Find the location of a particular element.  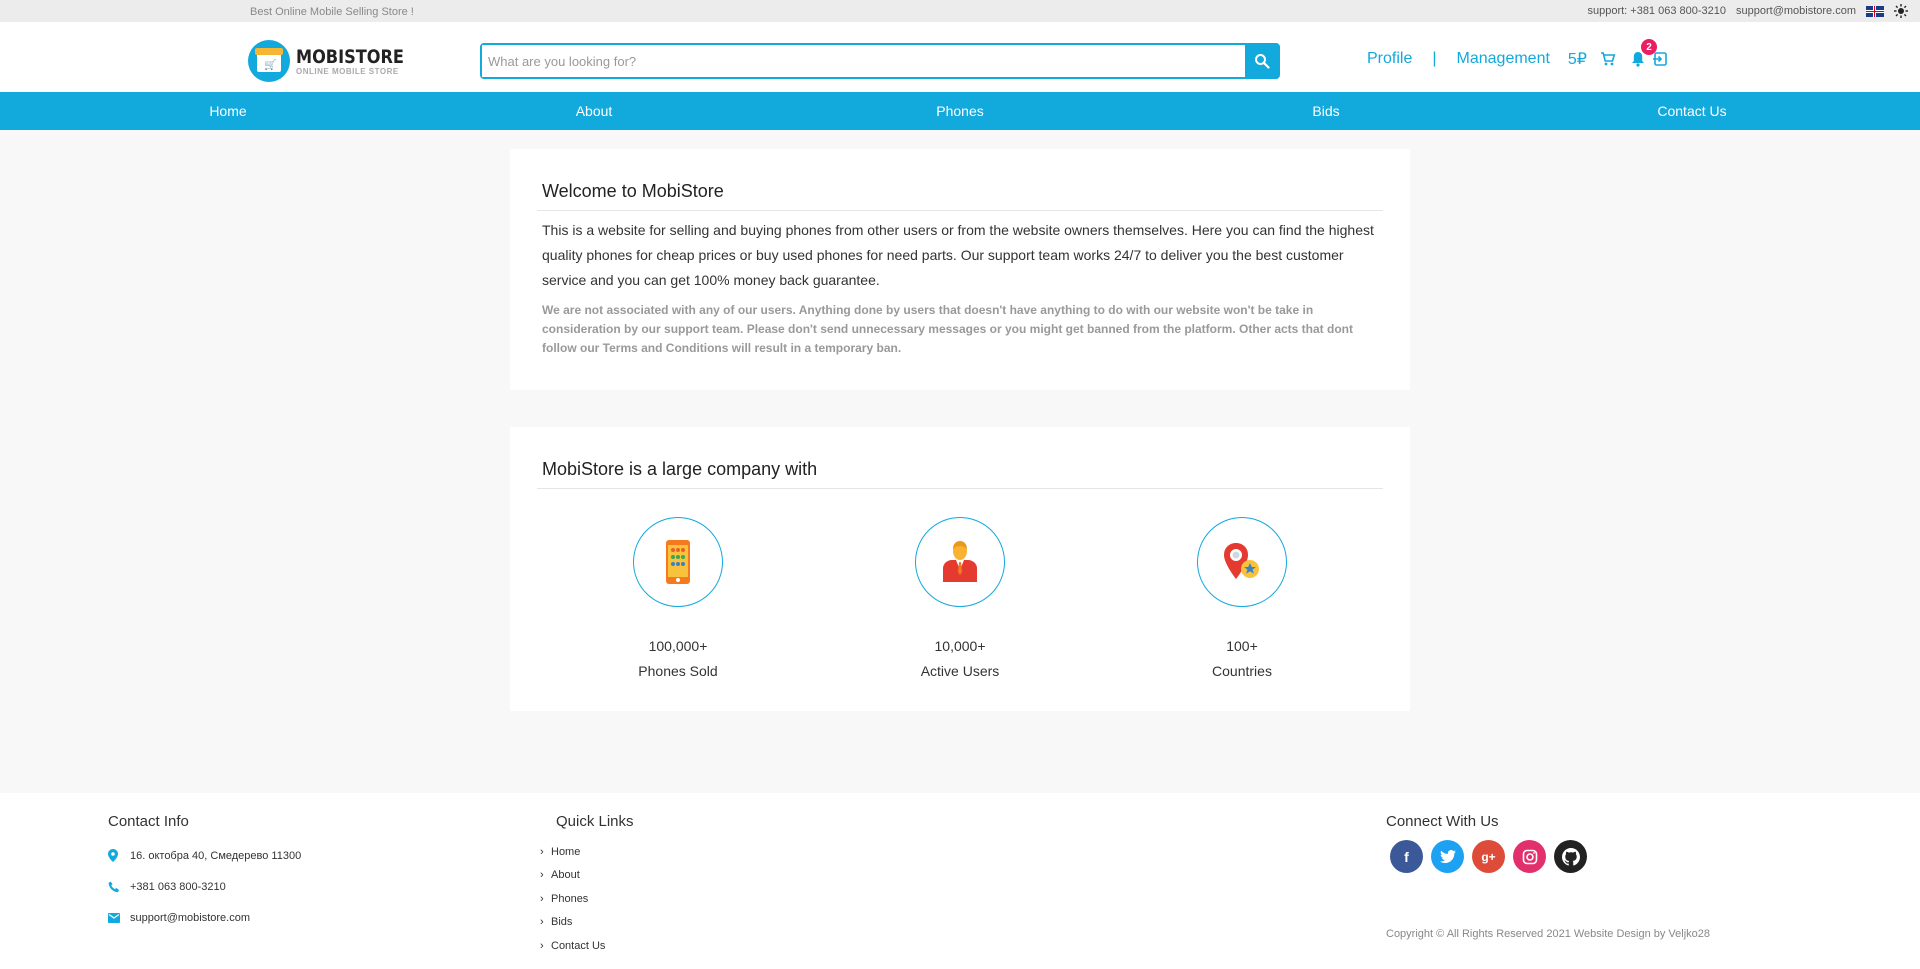

link-label: About is located at coordinates (565, 875).